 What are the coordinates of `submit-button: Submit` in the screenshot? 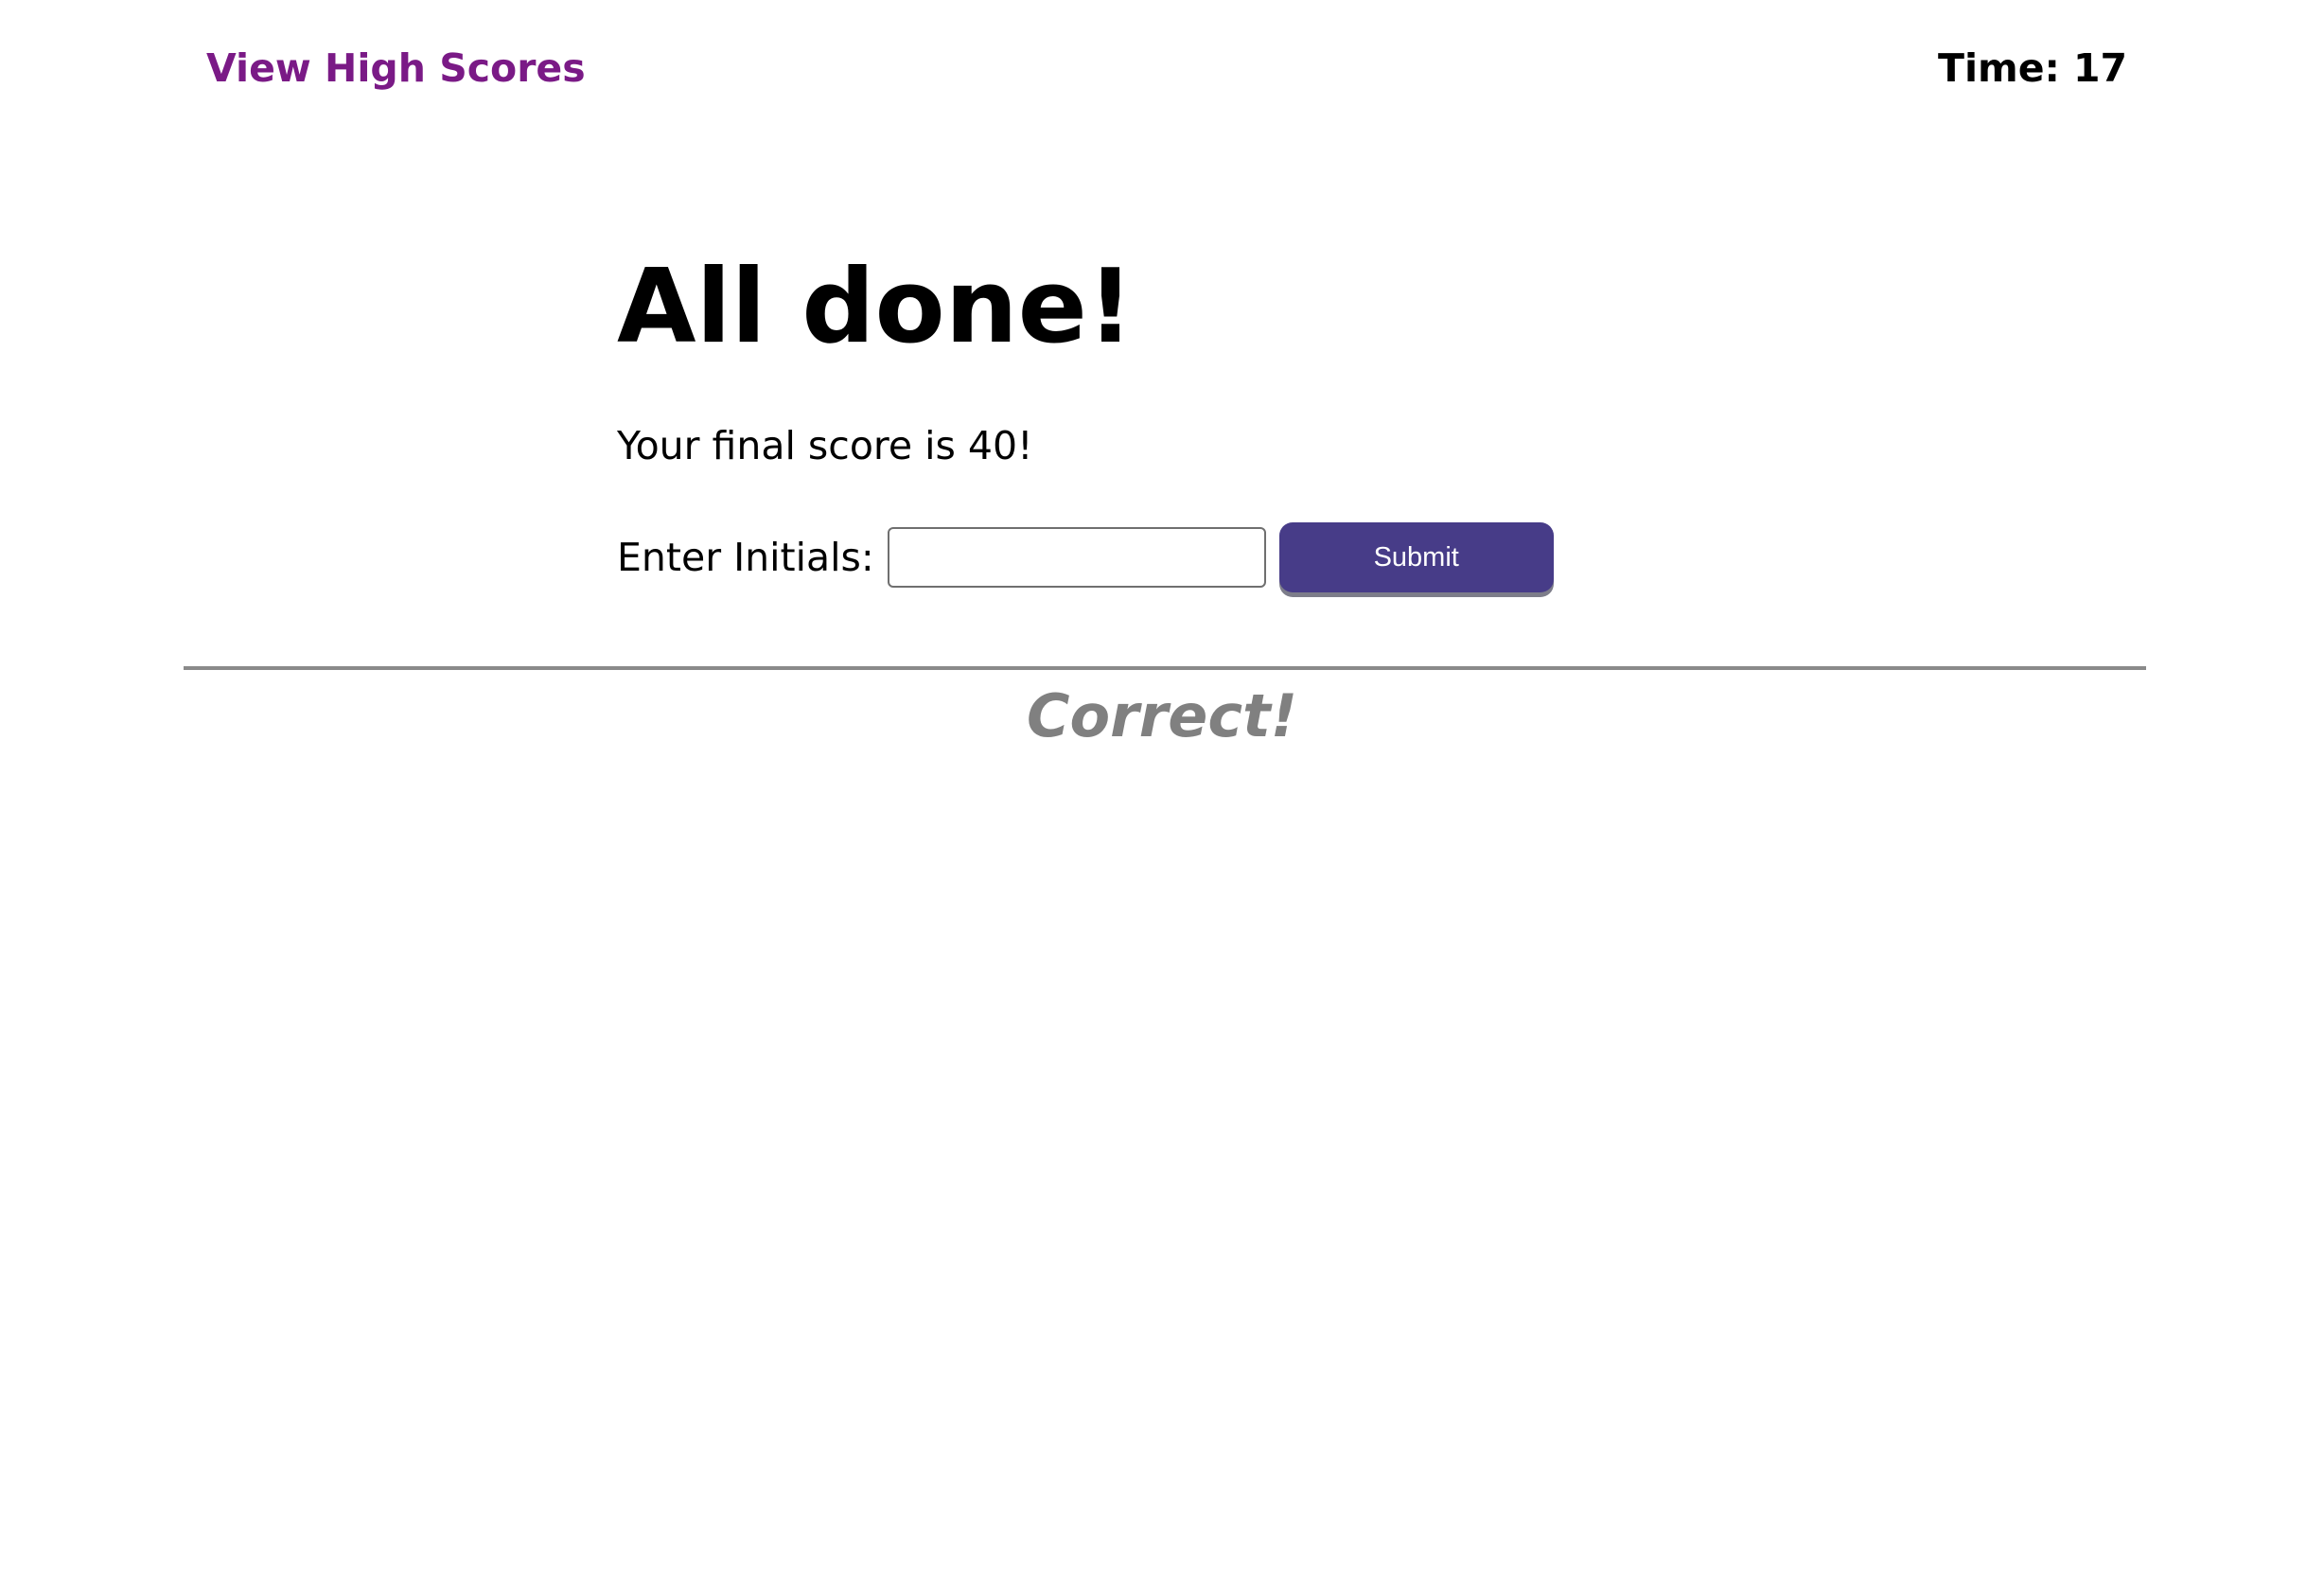 It's located at (1416, 557).